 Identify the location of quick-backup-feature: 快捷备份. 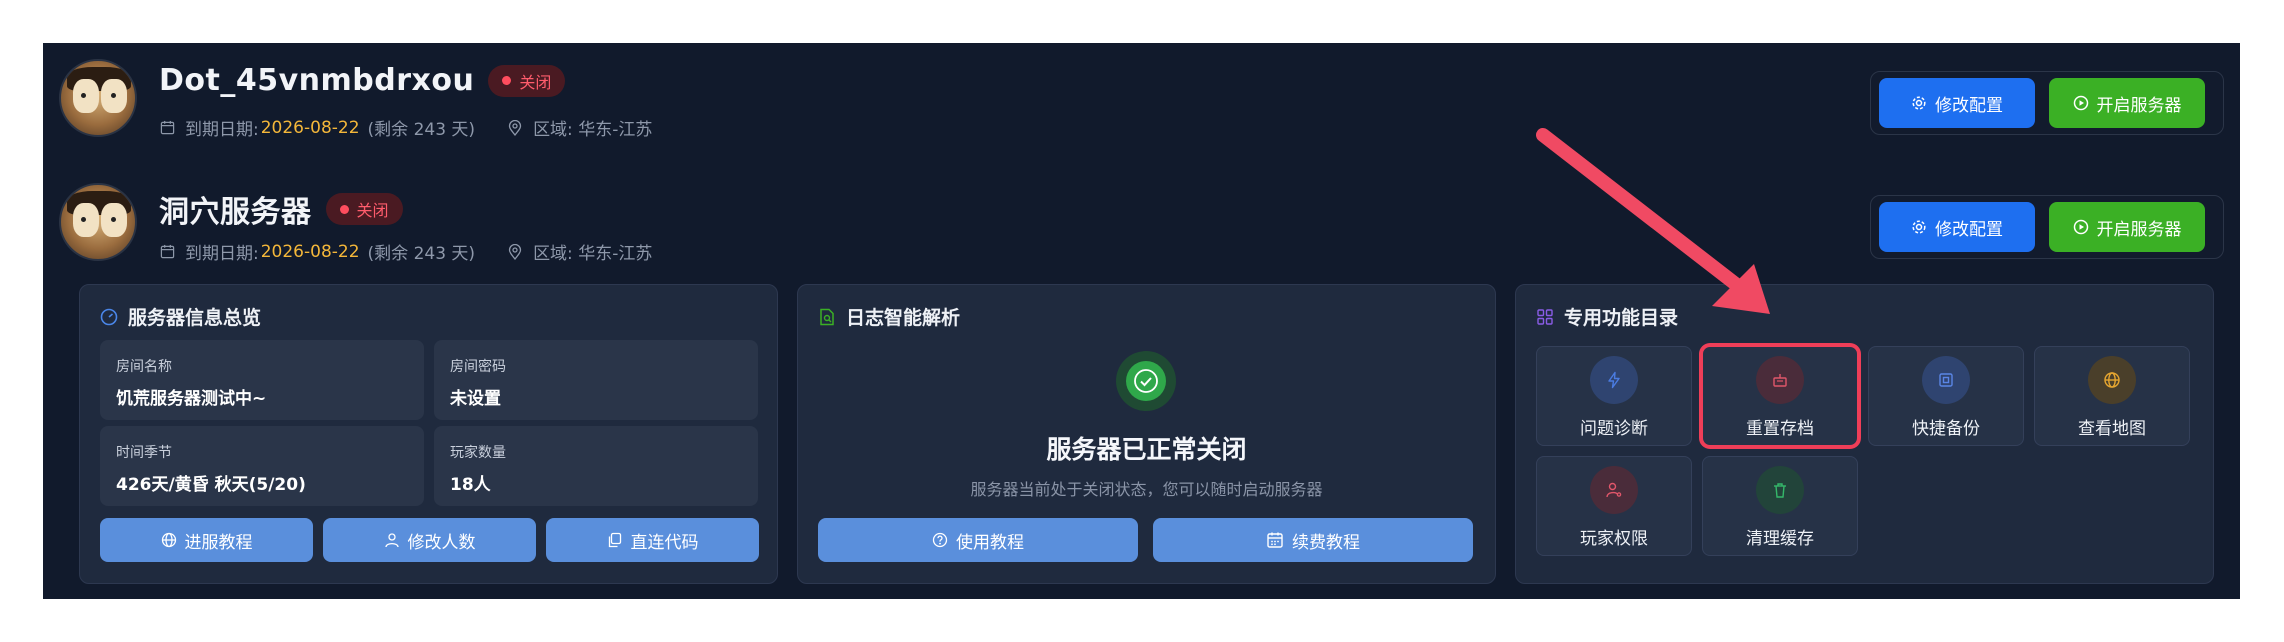
(1946, 396).